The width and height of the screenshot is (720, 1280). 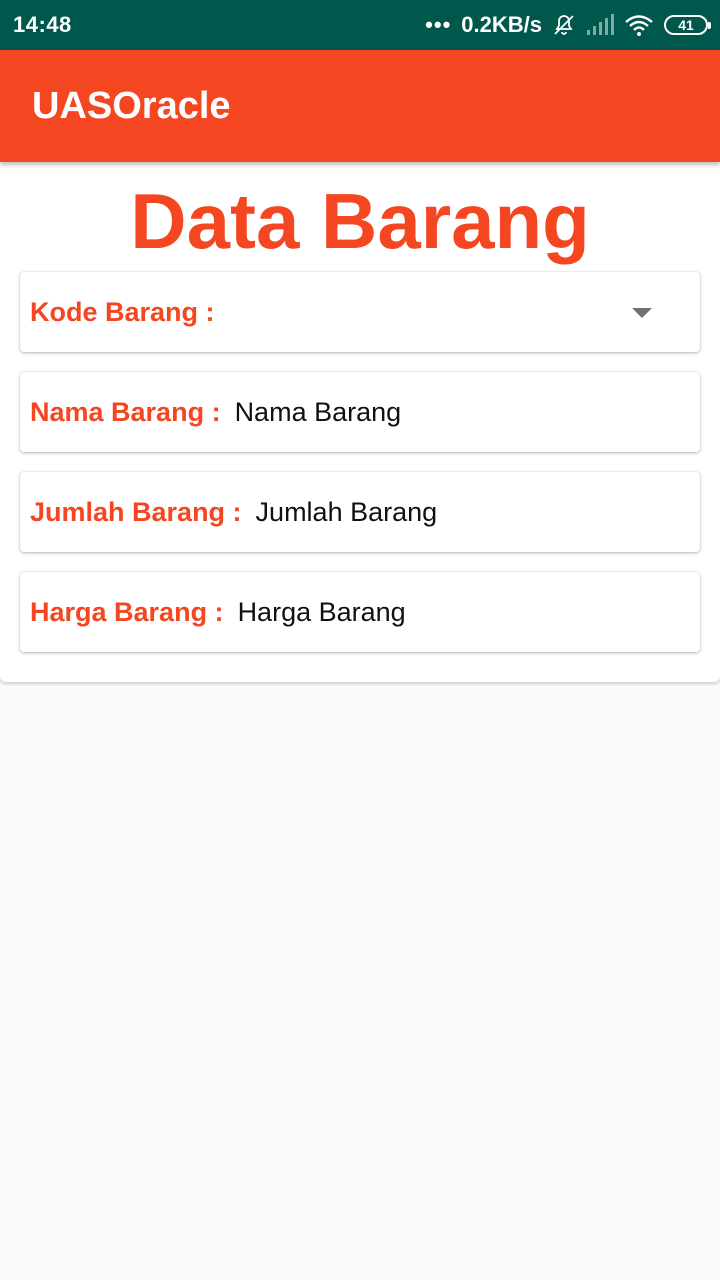 I want to click on nama-barang-row: Nama Barang, so click(x=360, y=412).